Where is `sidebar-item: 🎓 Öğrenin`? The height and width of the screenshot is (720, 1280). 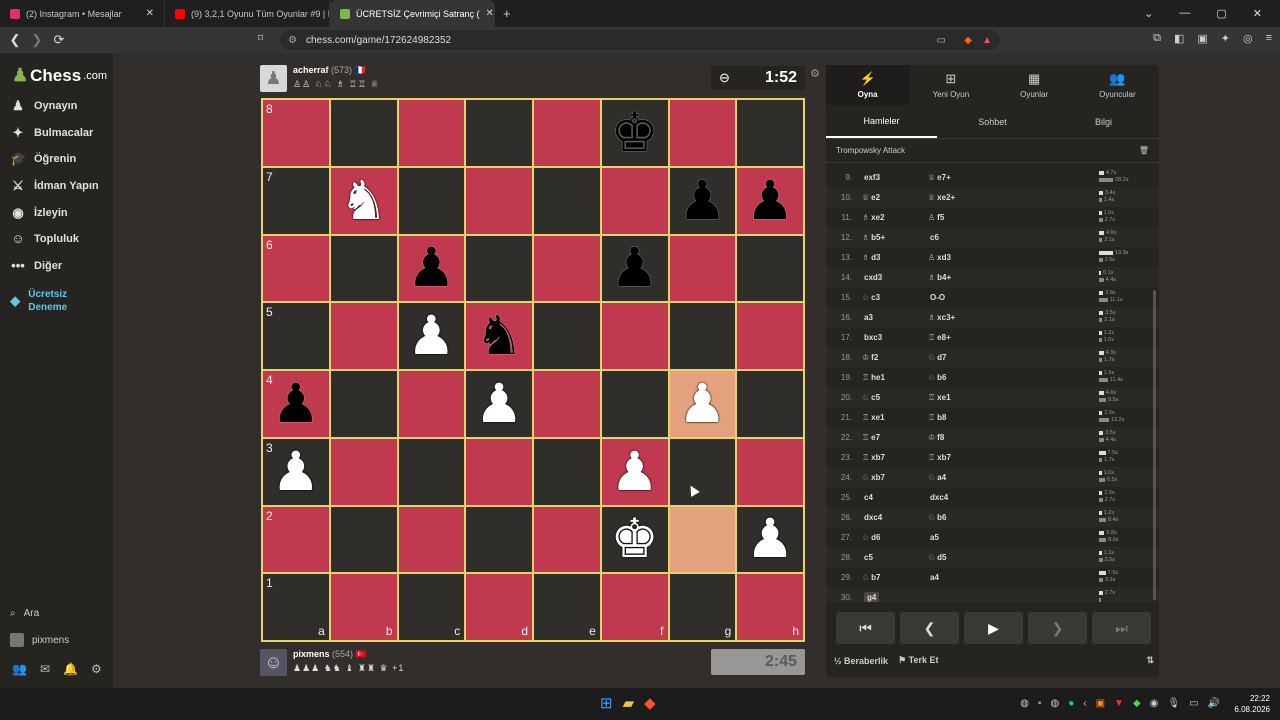
sidebar-item: 🎓 Öğrenin is located at coordinates (43, 159).